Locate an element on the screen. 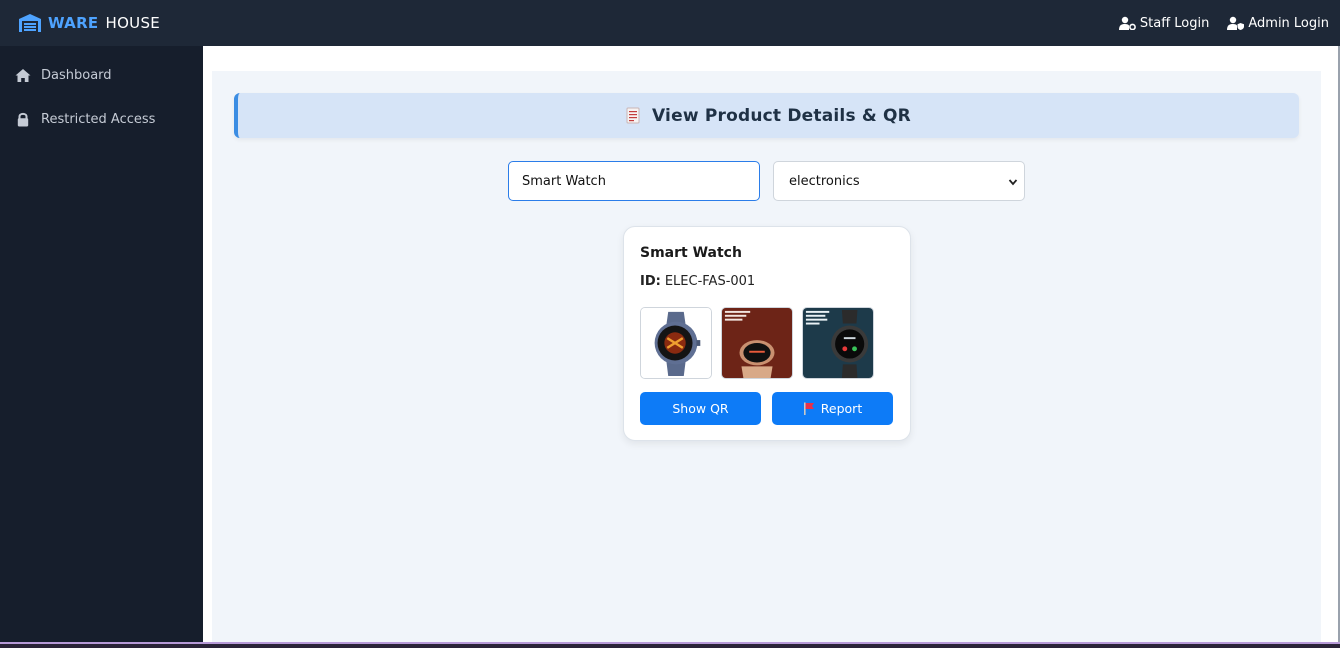 Image resolution: width=1340 pixels, height=648 pixels. product-id-label: ID: is located at coordinates (650, 281).